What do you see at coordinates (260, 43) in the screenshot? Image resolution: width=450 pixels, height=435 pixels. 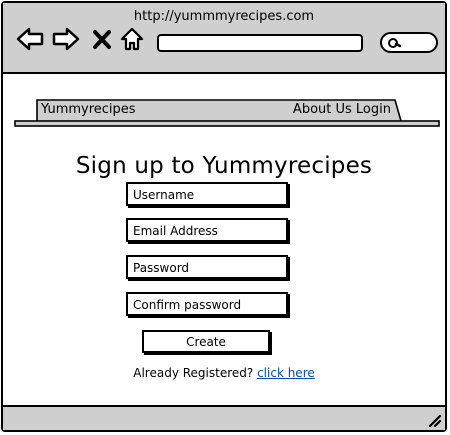 I see `address-bar-input` at bounding box center [260, 43].